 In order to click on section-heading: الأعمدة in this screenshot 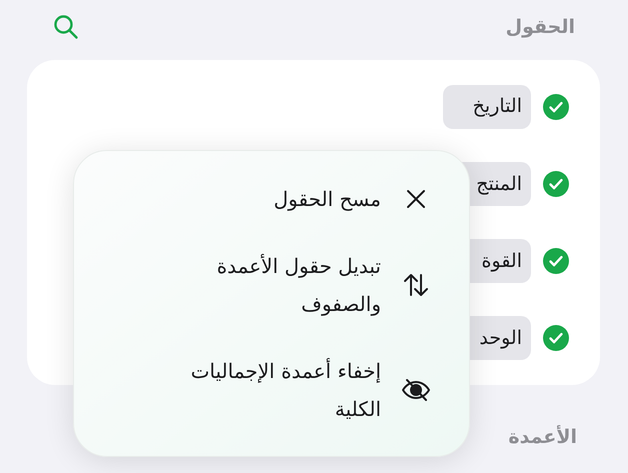, I will do `click(542, 437)`.